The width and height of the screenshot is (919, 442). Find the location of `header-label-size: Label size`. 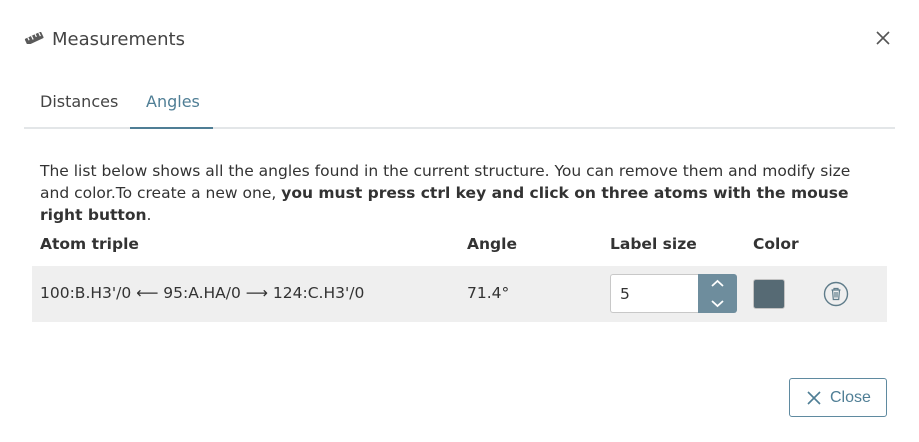

header-label-size: Label size is located at coordinates (653, 244).